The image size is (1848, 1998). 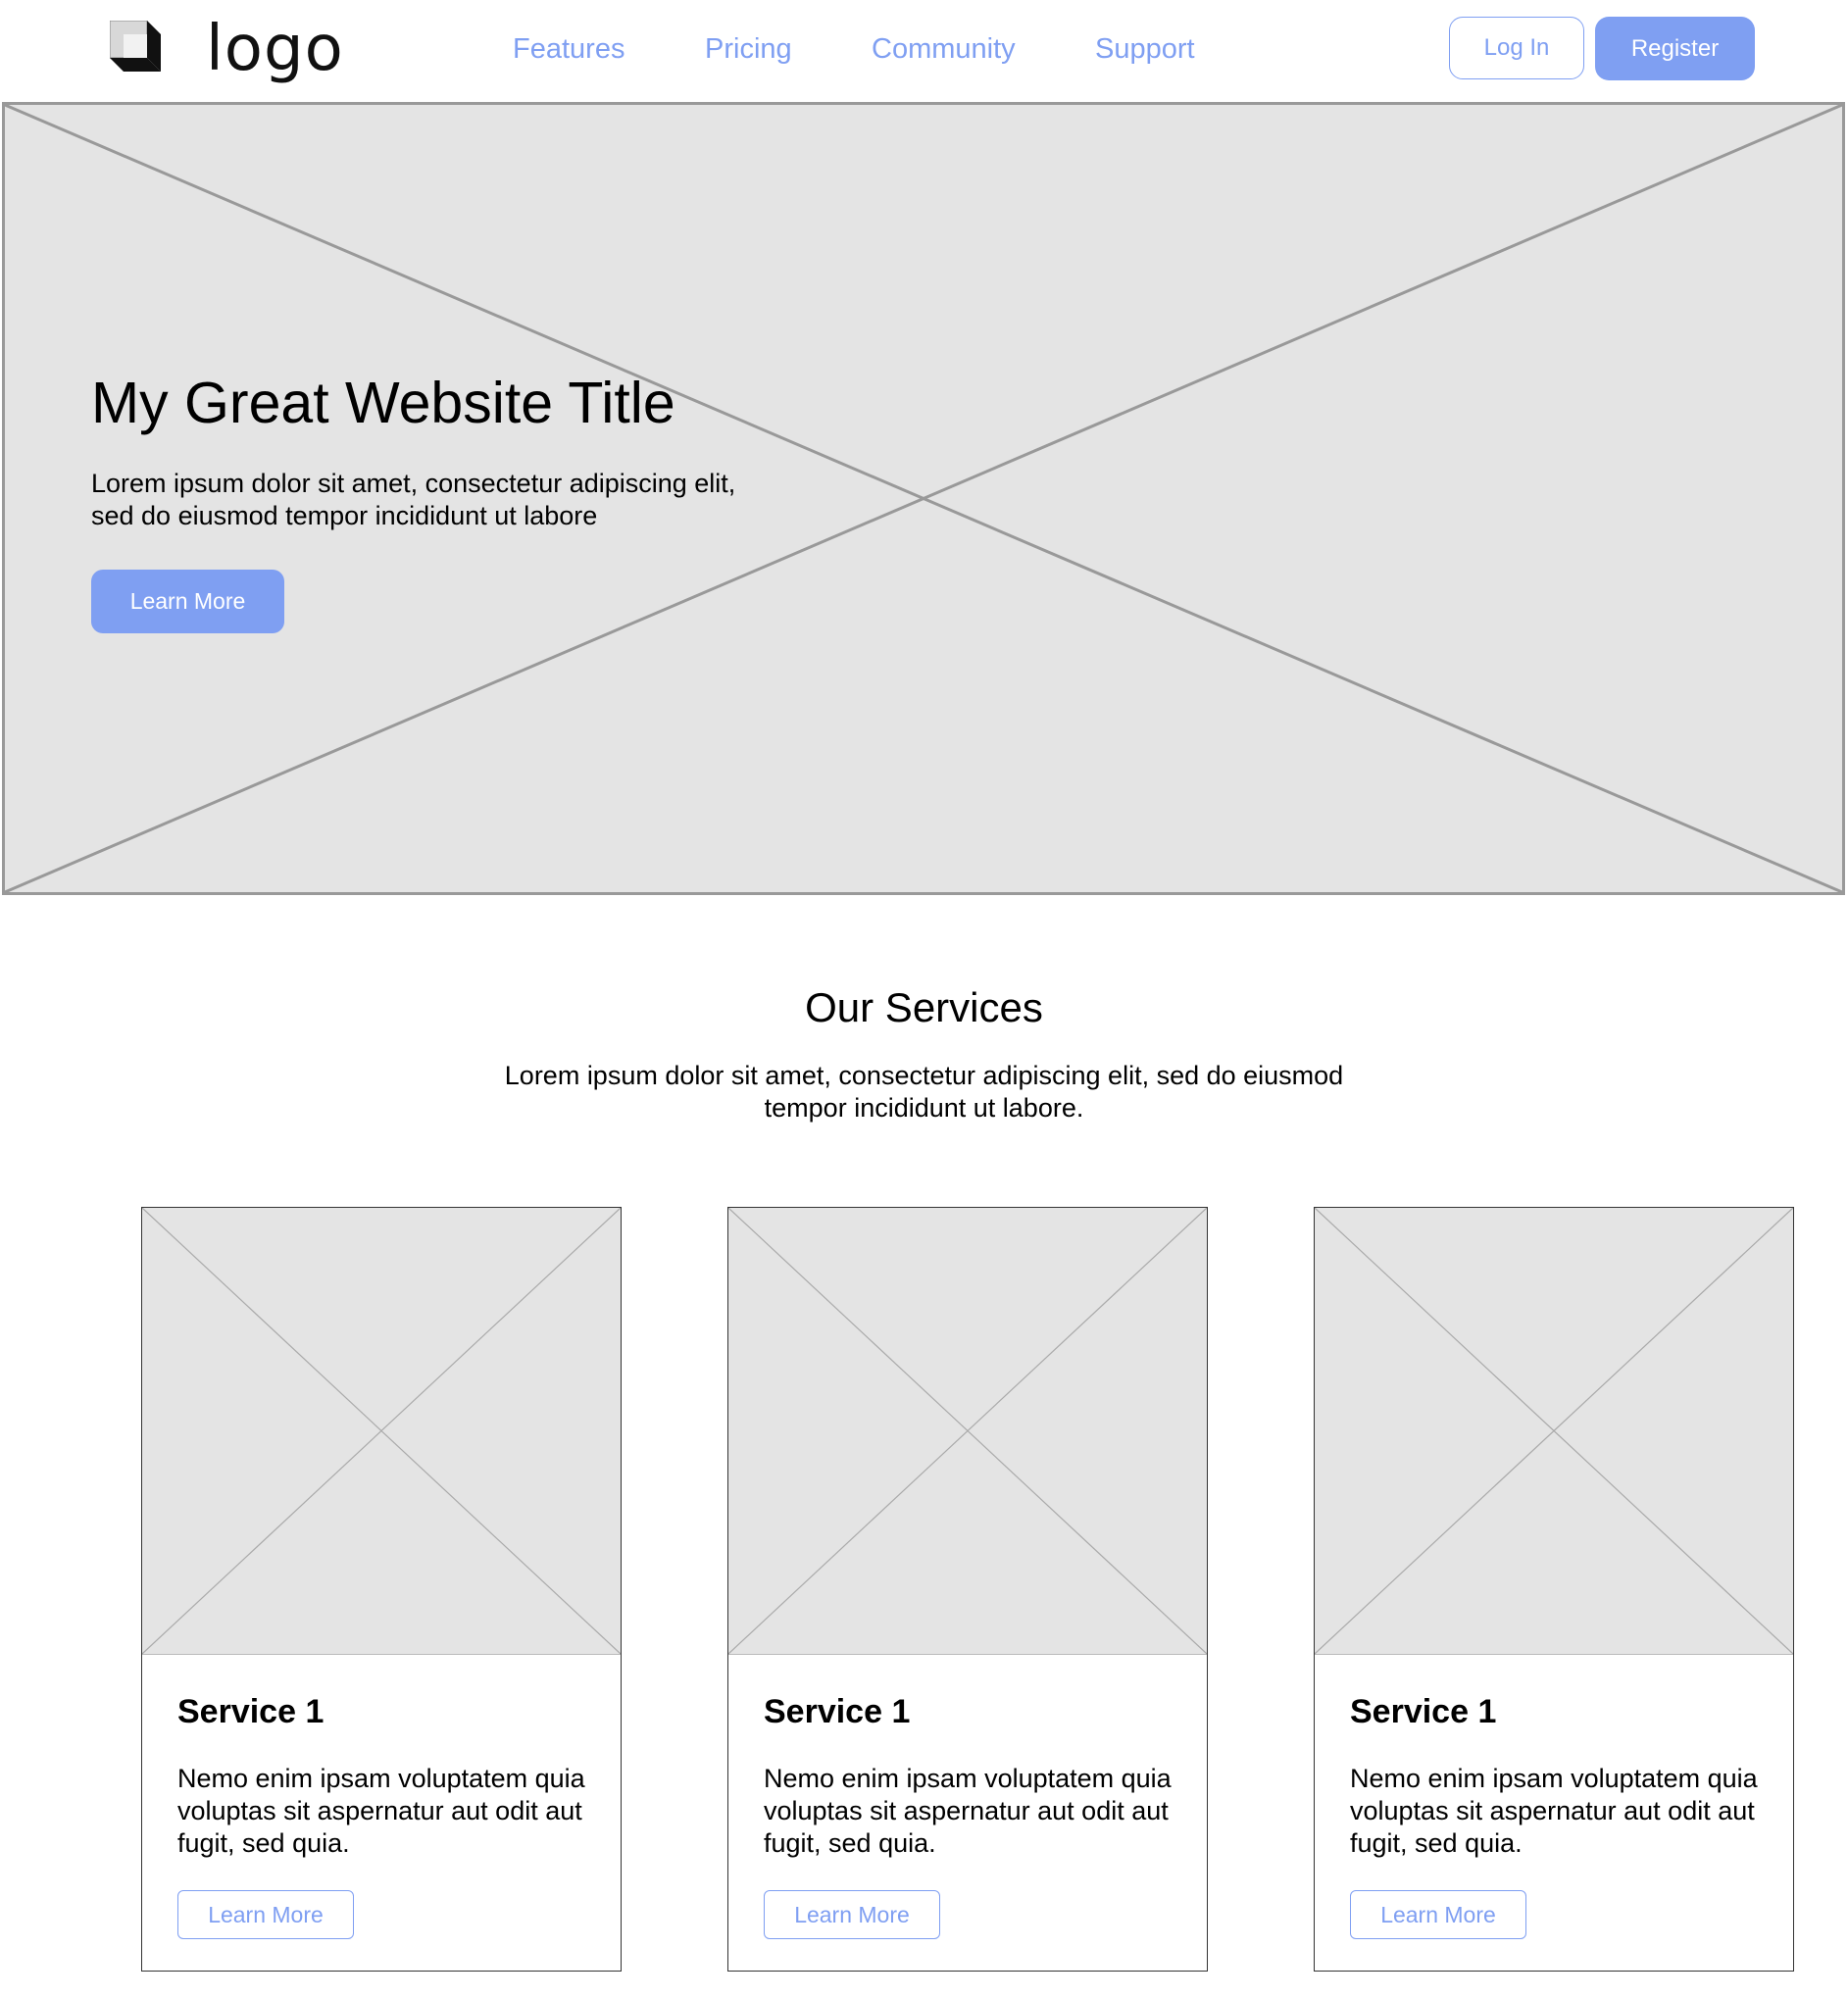 I want to click on register-button: Register, so click(x=1675, y=48).